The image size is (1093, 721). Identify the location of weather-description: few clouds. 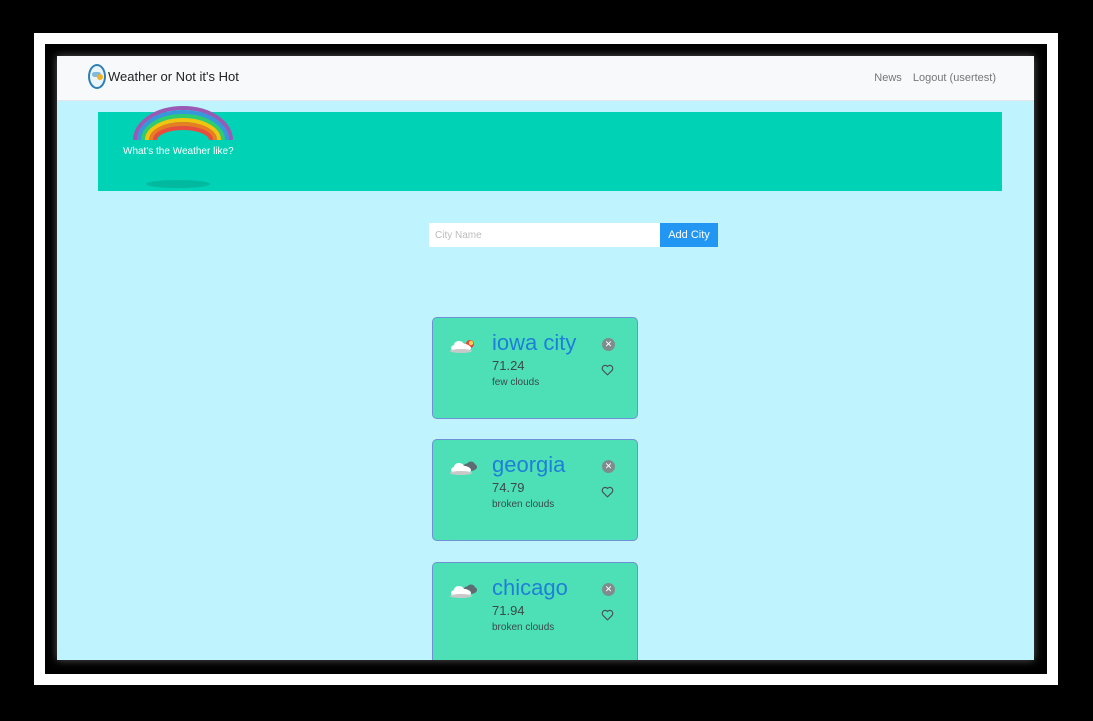
(516, 382).